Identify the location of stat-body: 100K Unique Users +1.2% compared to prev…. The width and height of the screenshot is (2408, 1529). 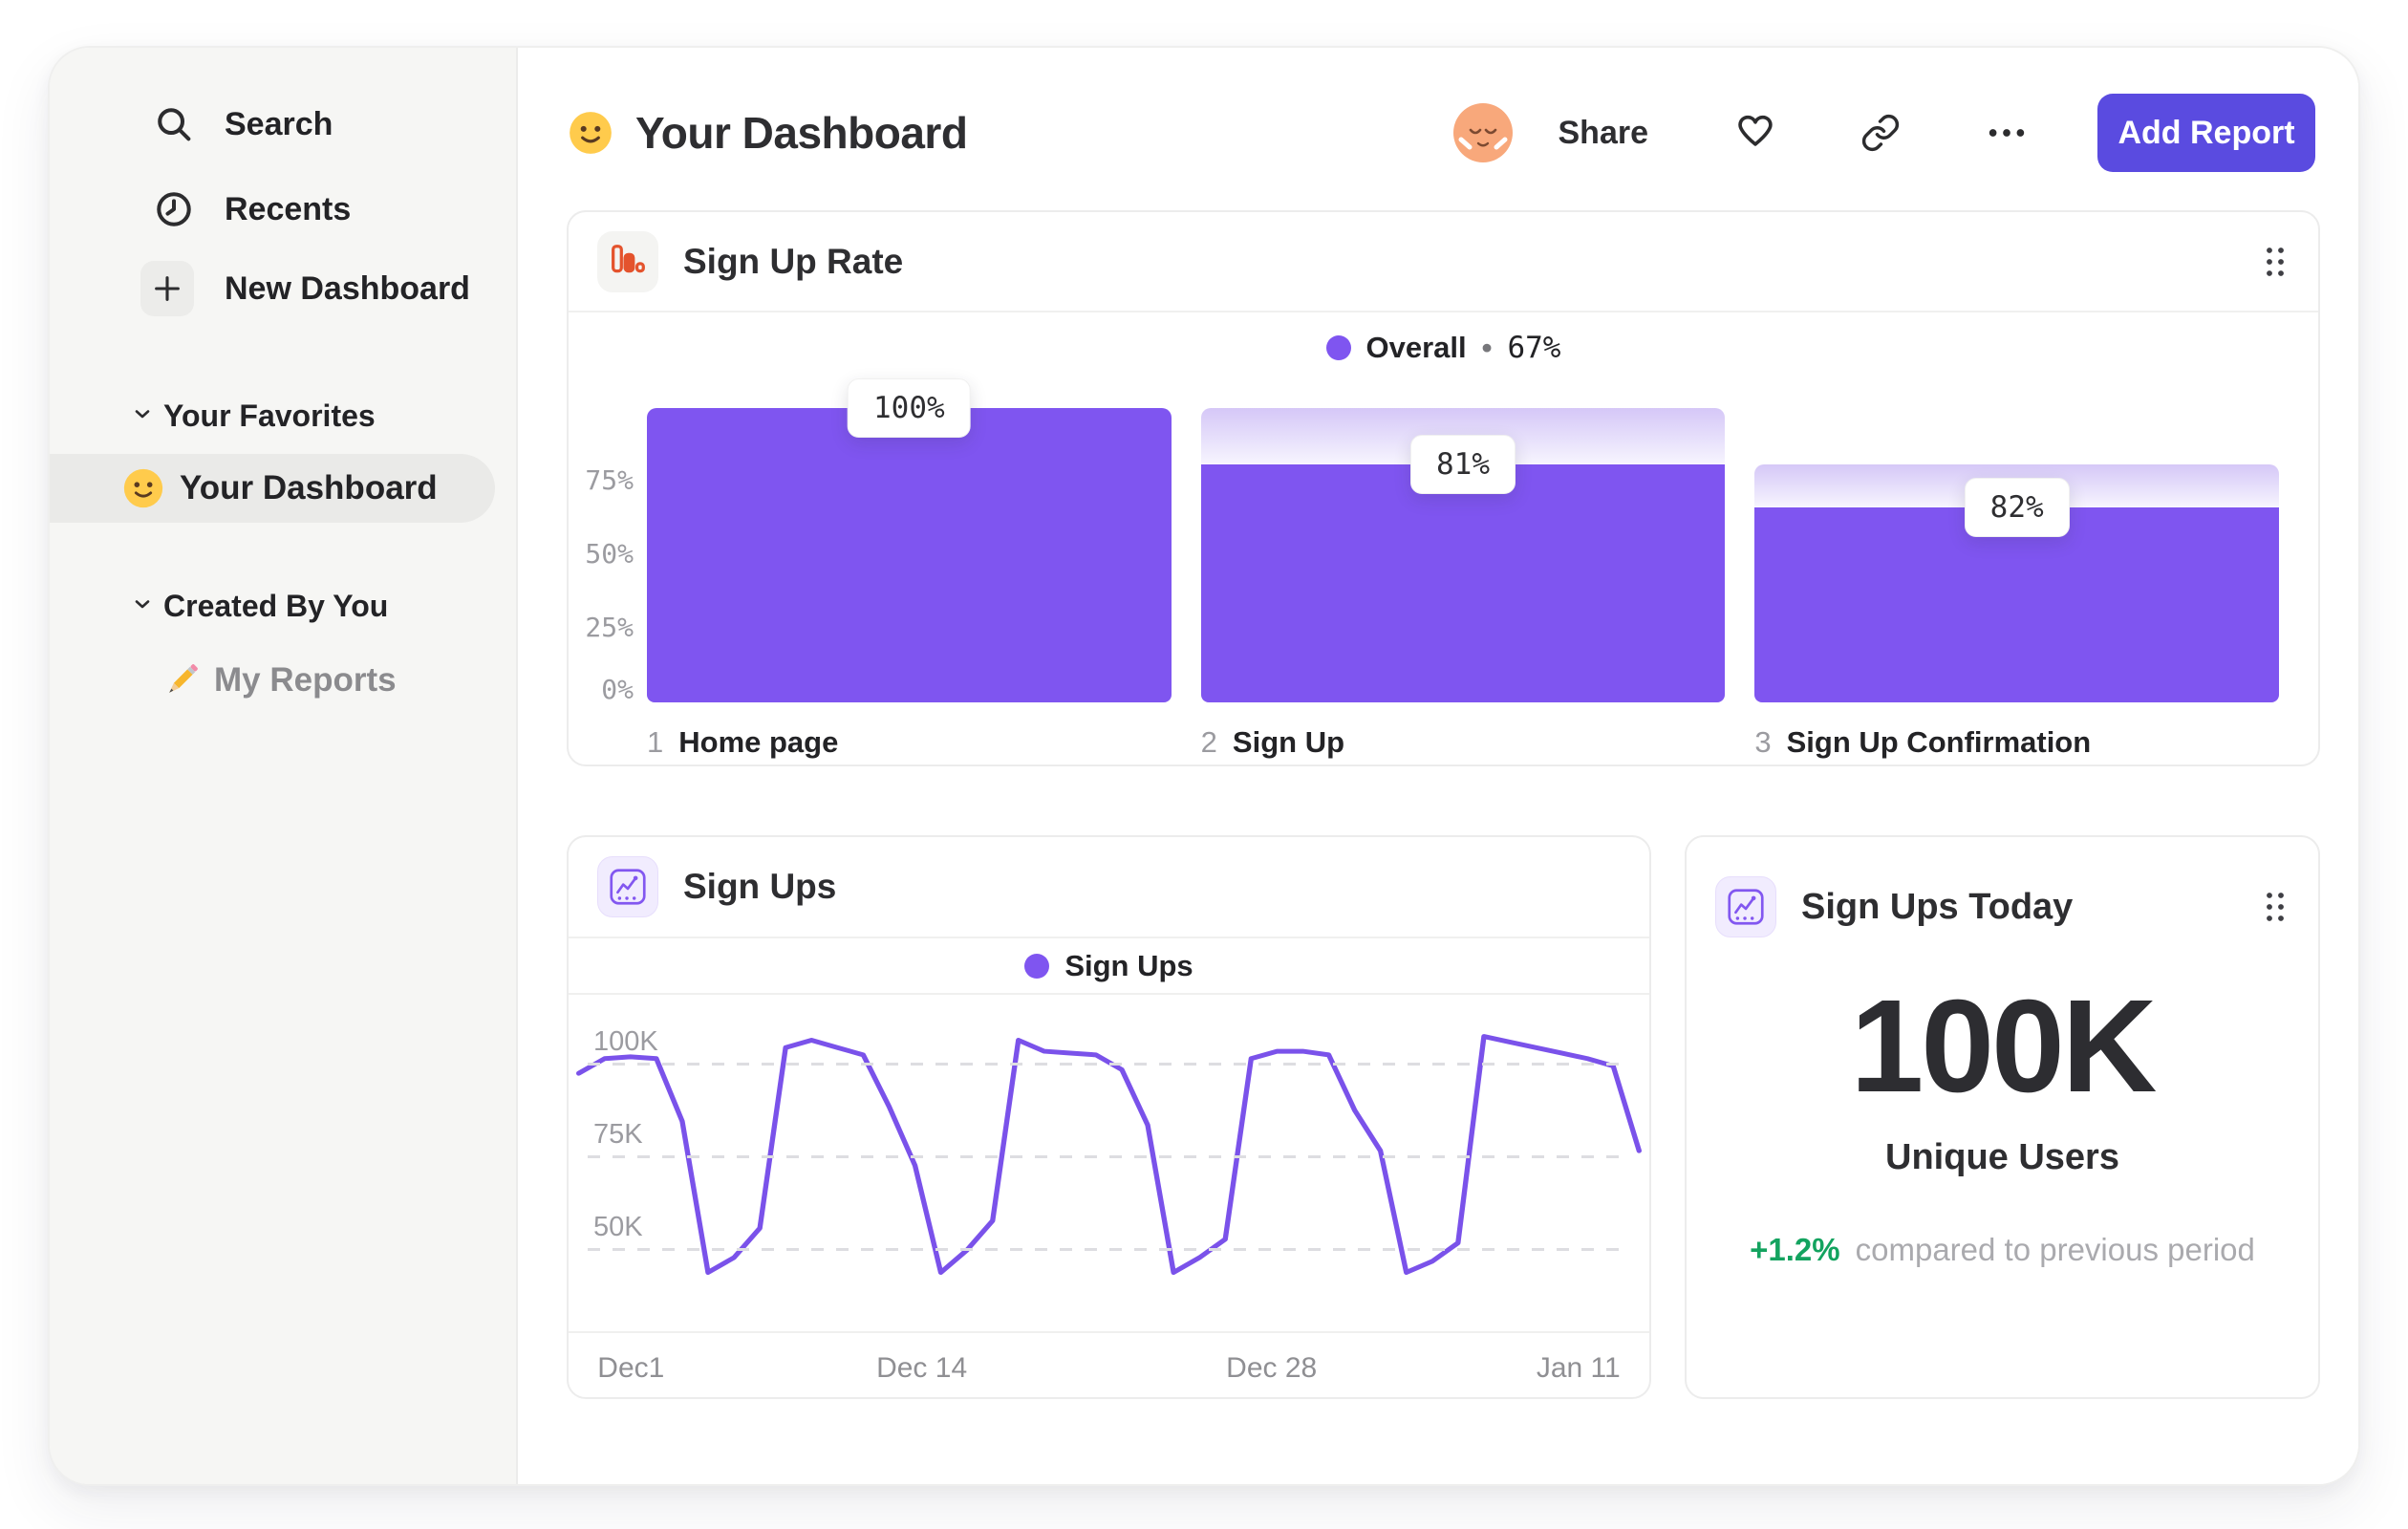
(2002, 1124).